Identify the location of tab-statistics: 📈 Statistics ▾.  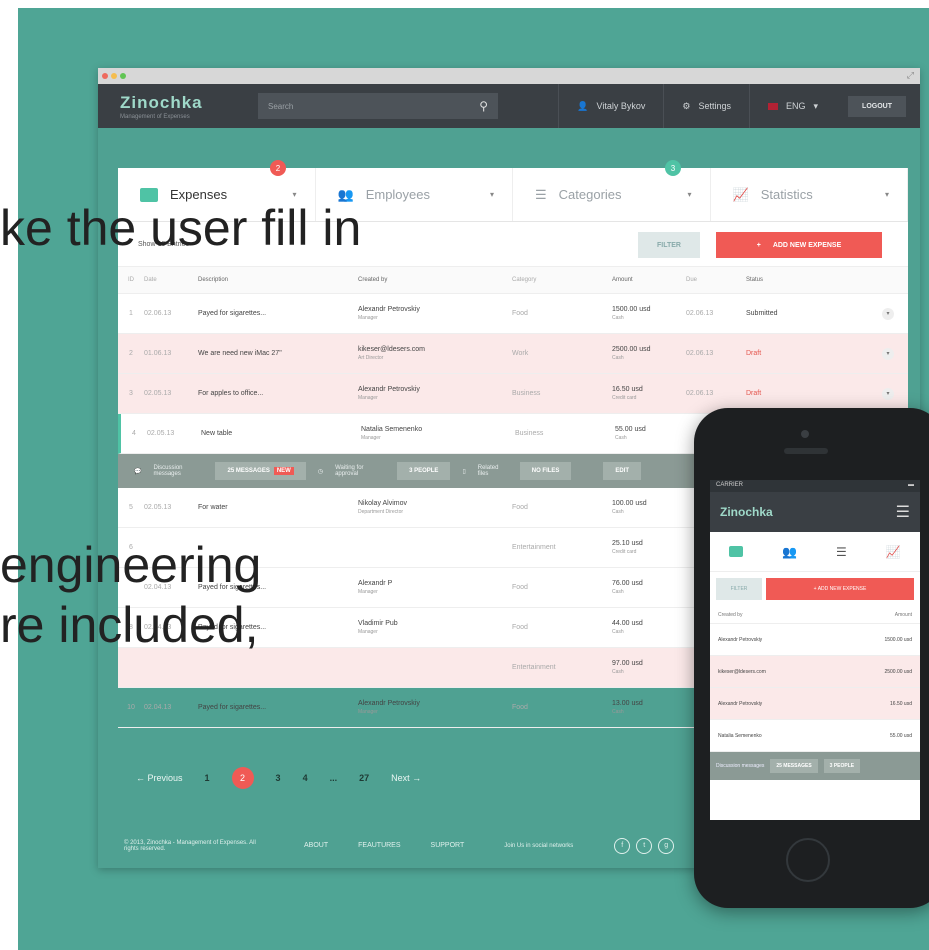
(809, 194).